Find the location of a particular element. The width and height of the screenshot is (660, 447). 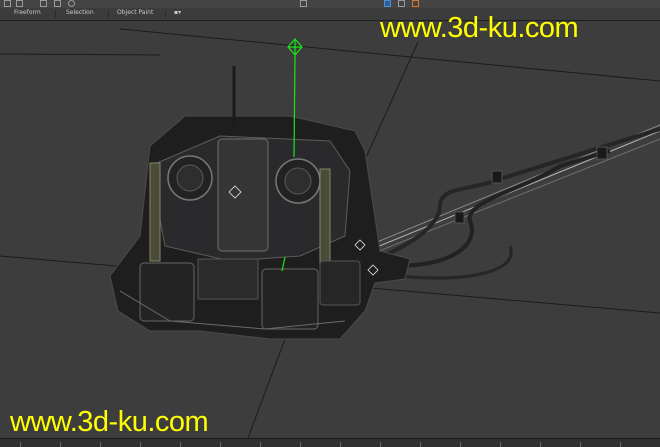

render-setup-icon is located at coordinates (401, 3).